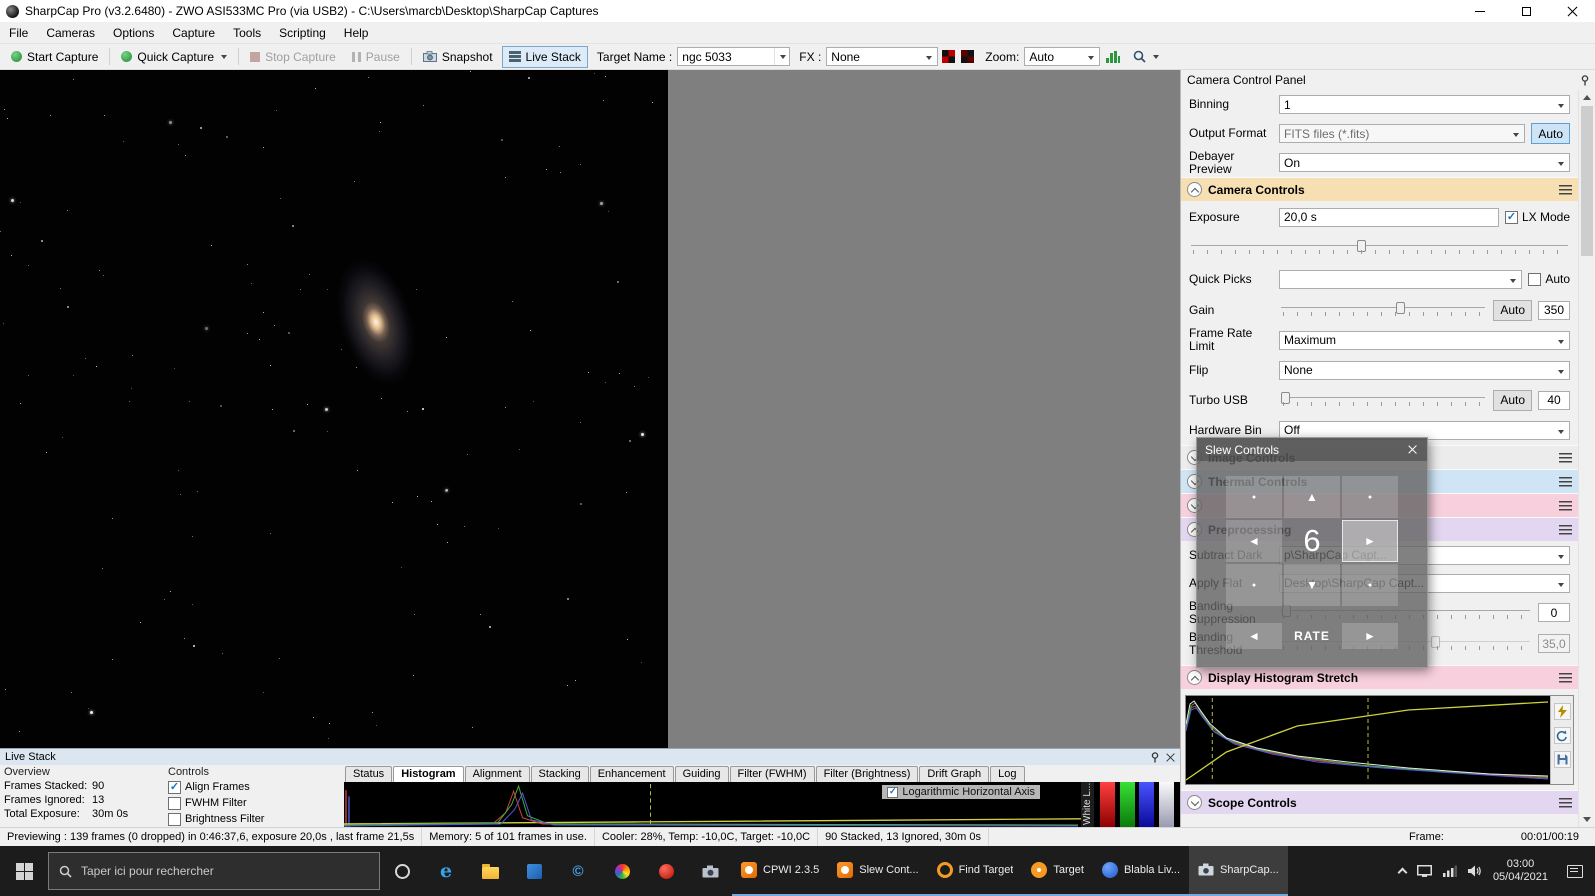 This screenshot has height=896, width=1595. I want to click on taskbar-search: Taper ici pour rechercher, so click(214, 871).